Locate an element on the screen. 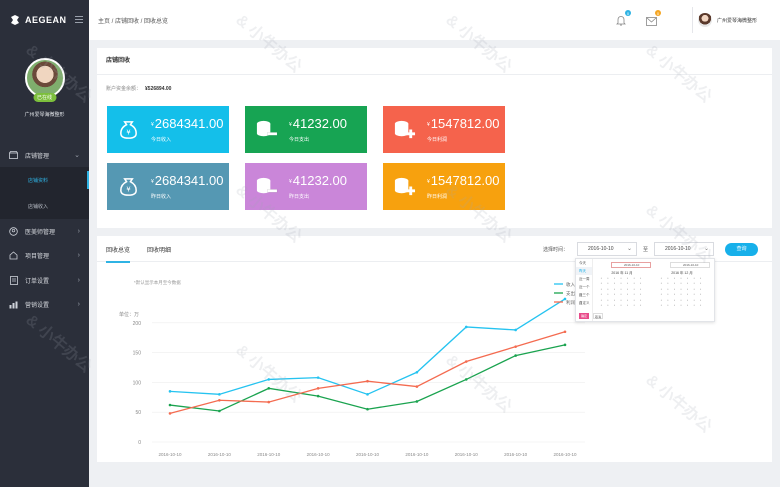 This screenshot has width=780, height=487. stat-value: ¥41232.00 is located at coordinates (318, 124).